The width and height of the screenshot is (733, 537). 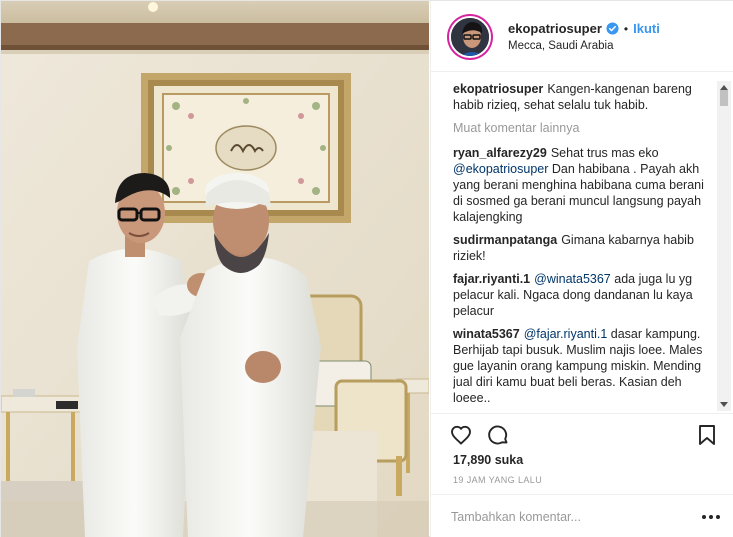 What do you see at coordinates (584, 128) in the screenshot?
I see `load-more-comments-button: Muat komentar lainnya` at bounding box center [584, 128].